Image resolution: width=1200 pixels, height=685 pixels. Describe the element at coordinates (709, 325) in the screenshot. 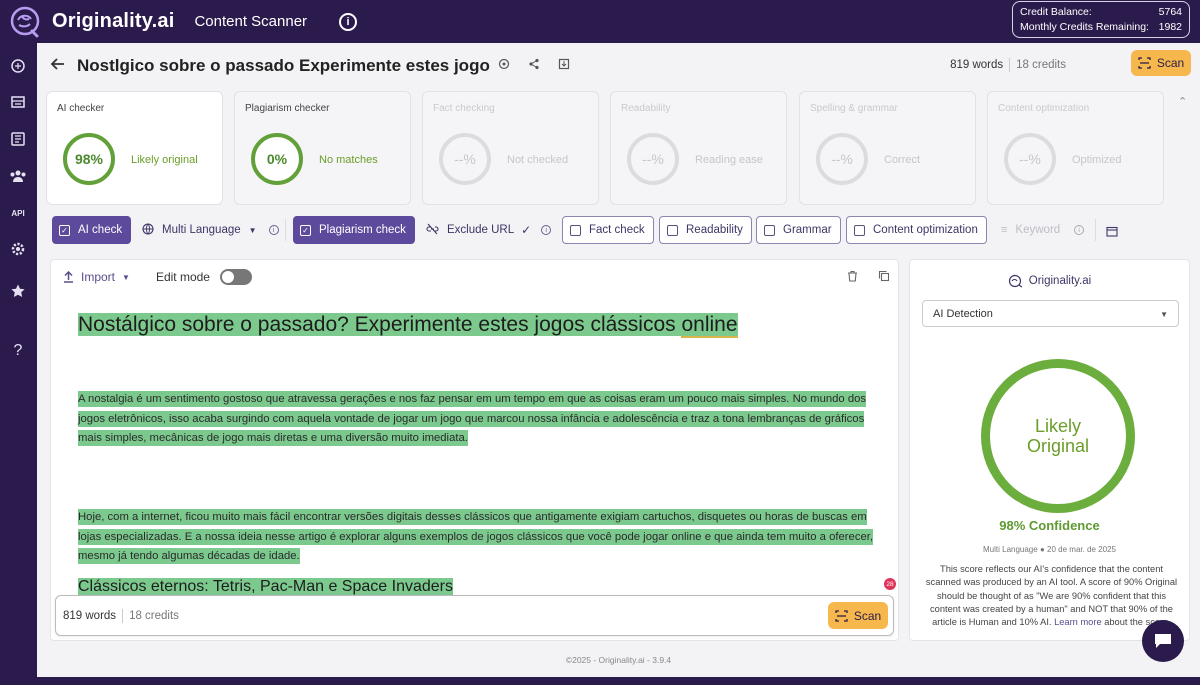

I see `spellcheck-word: online` at that location.